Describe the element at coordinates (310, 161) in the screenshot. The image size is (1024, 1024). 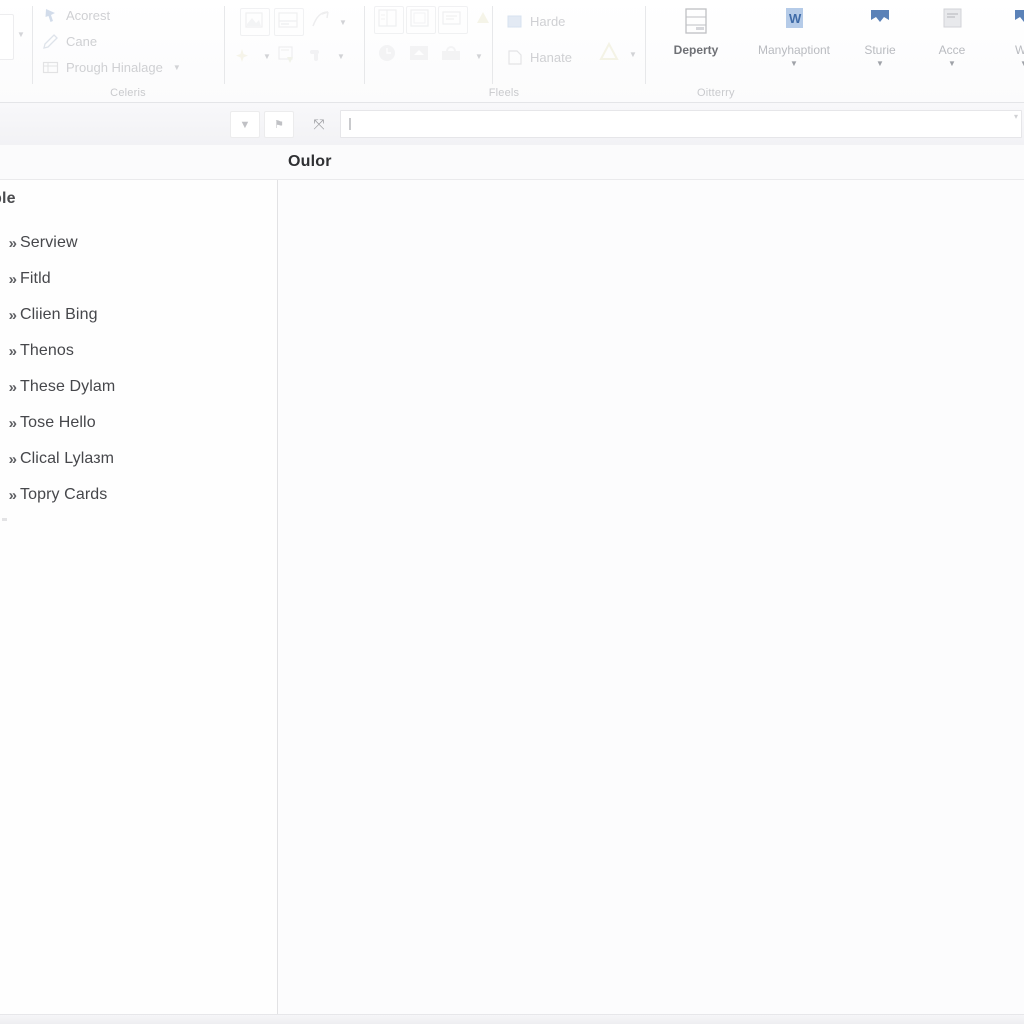
I see `column-header-oulor: Oulor` at that location.